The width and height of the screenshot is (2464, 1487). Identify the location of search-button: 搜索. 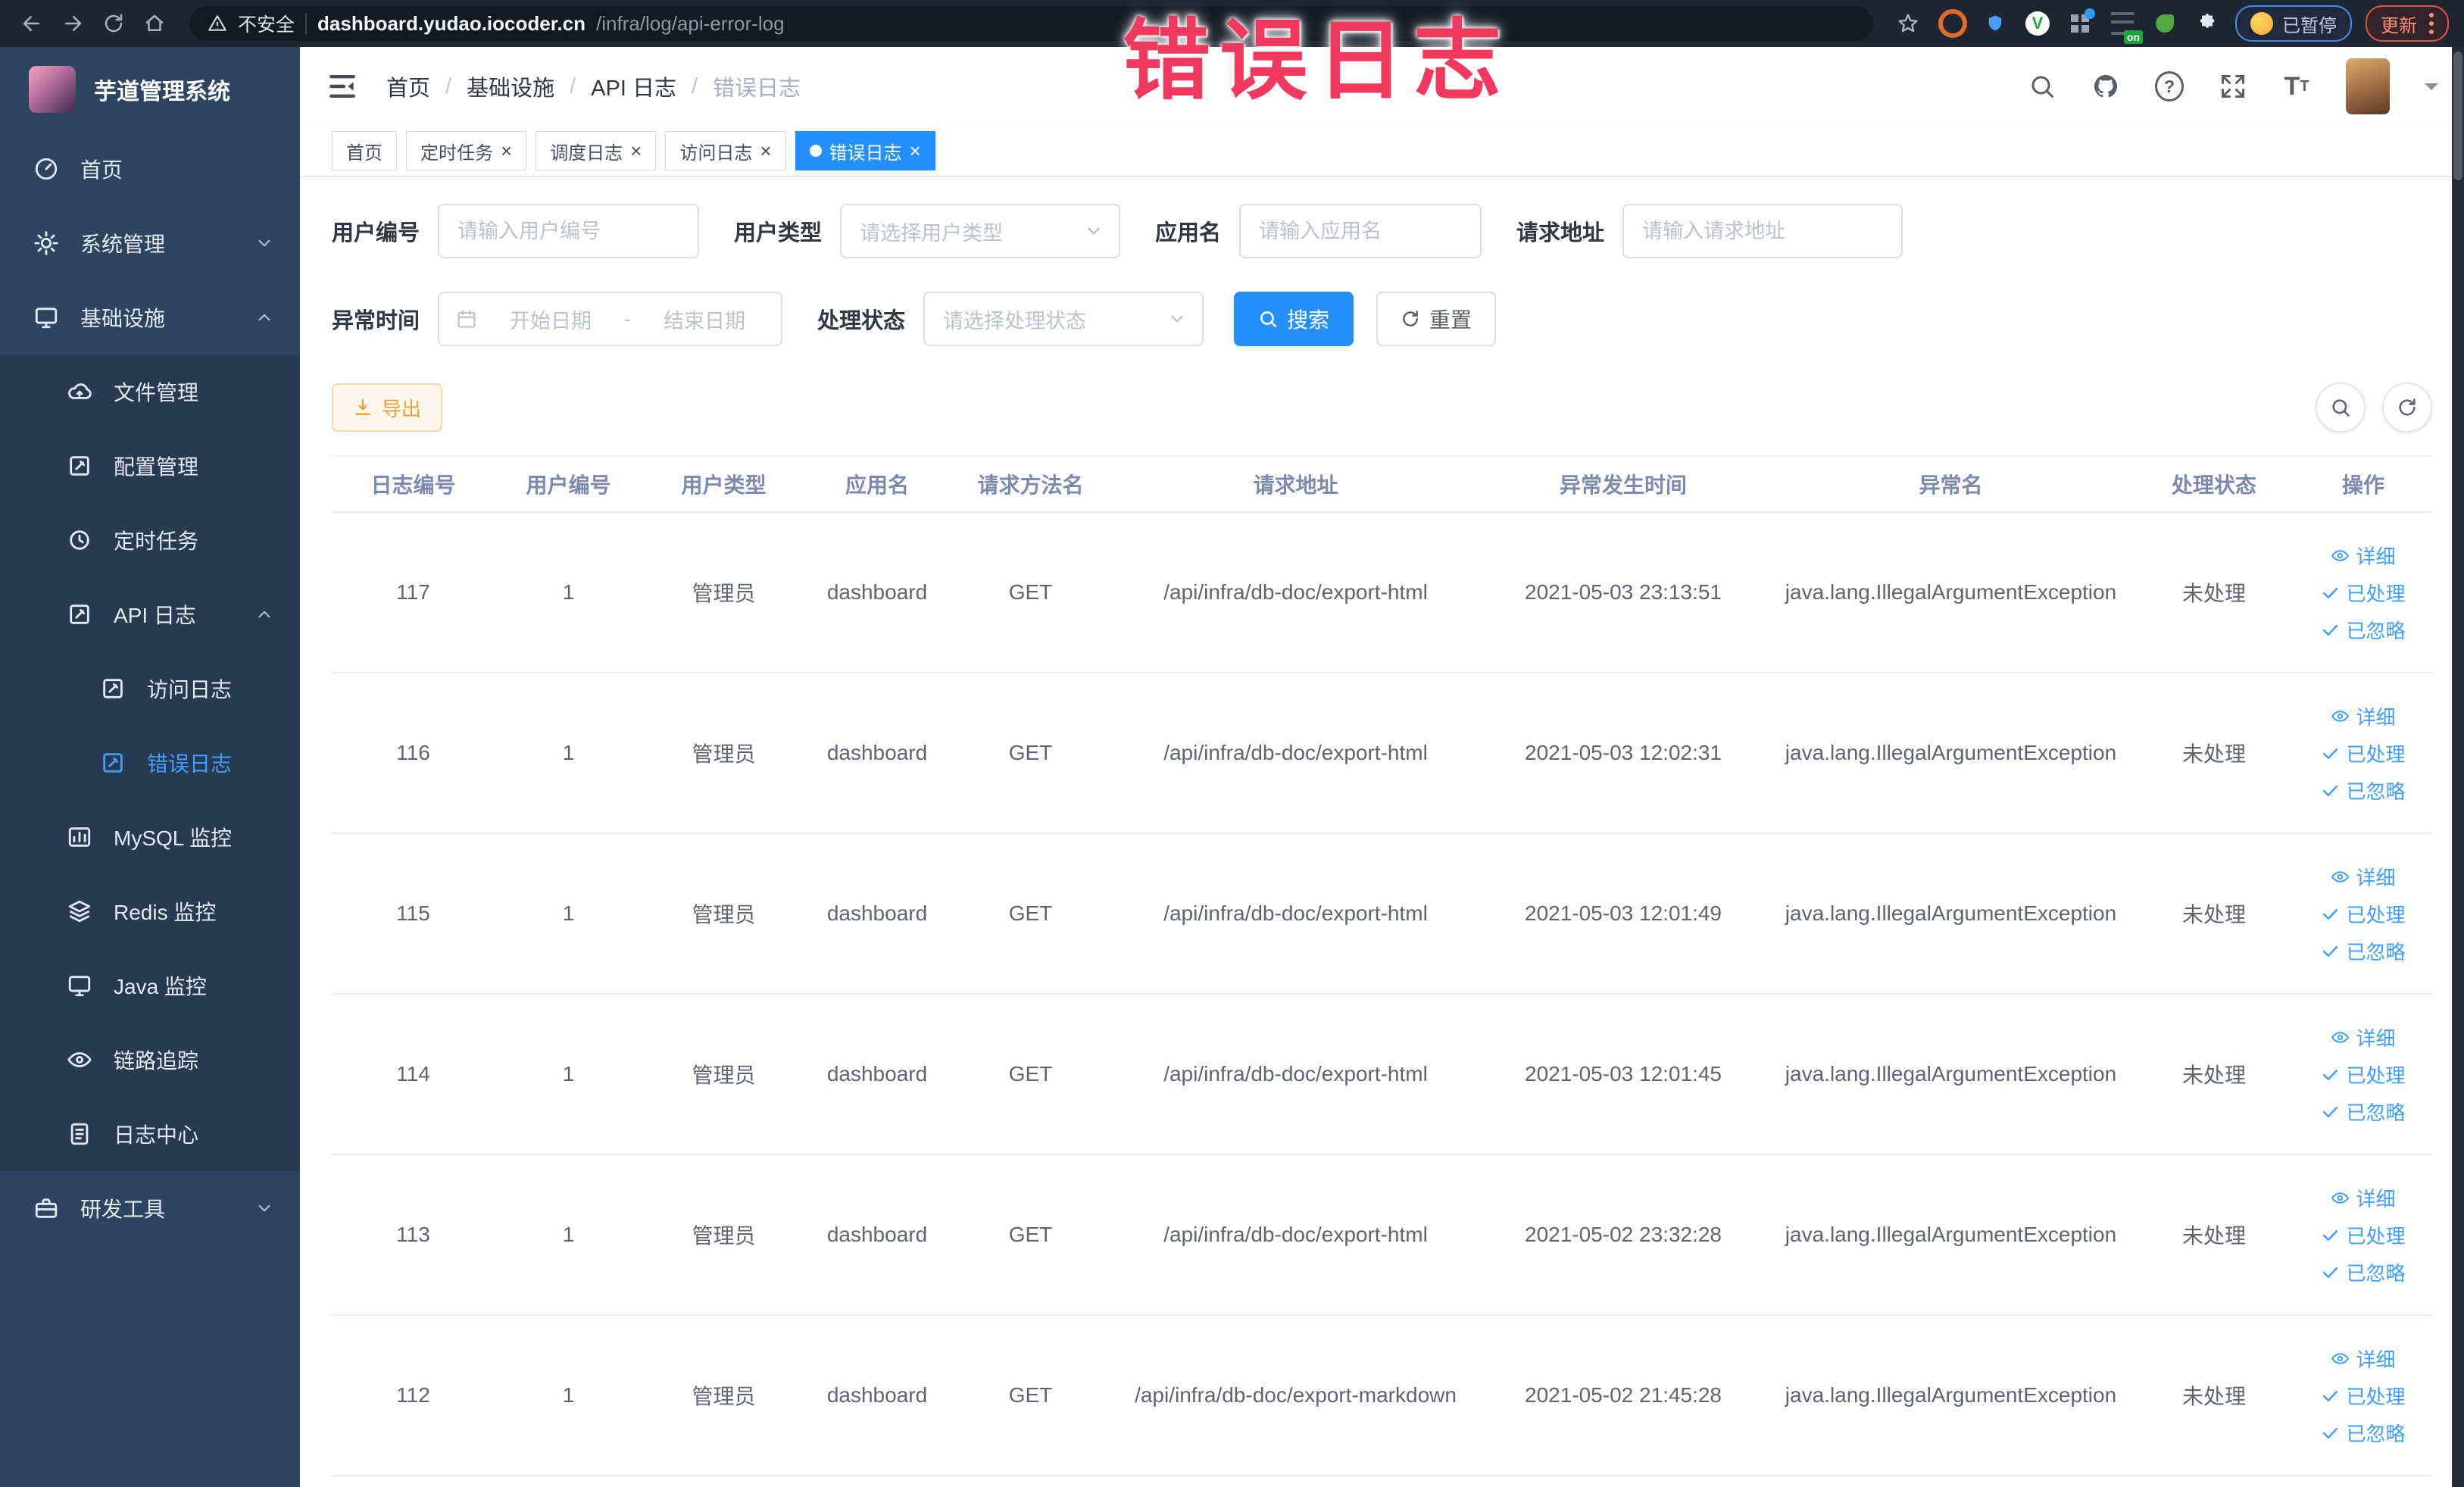
(1294, 319).